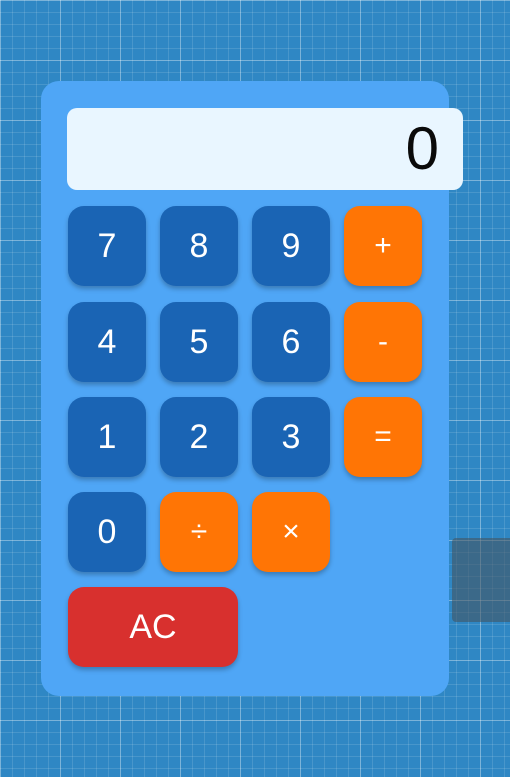 The width and height of the screenshot is (510, 777). What do you see at coordinates (291, 437) in the screenshot?
I see `key-3-button: 3` at bounding box center [291, 437].